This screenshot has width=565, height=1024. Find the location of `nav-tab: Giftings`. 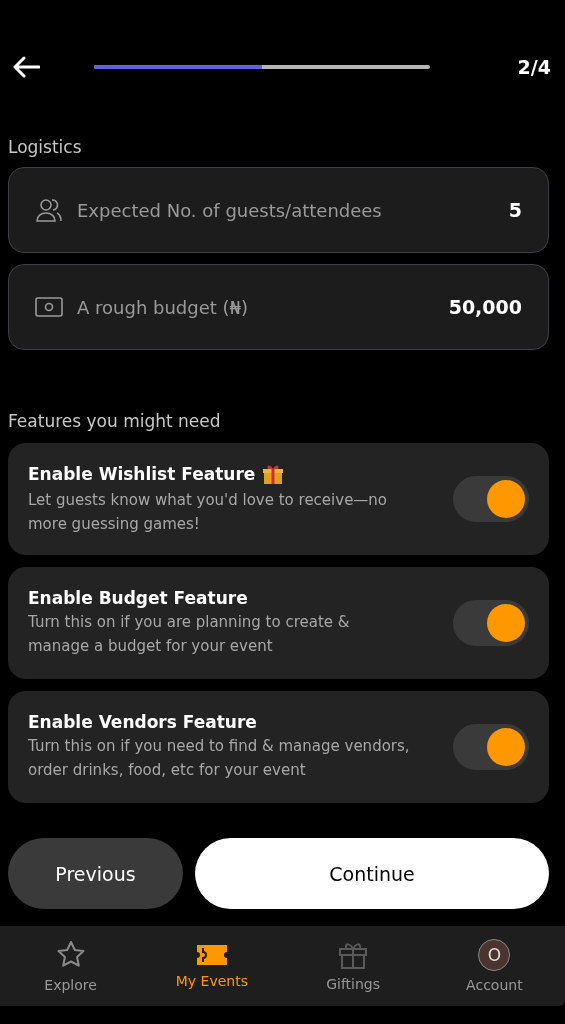

nav-tab: Giftings is located at coordinates (353, 966).